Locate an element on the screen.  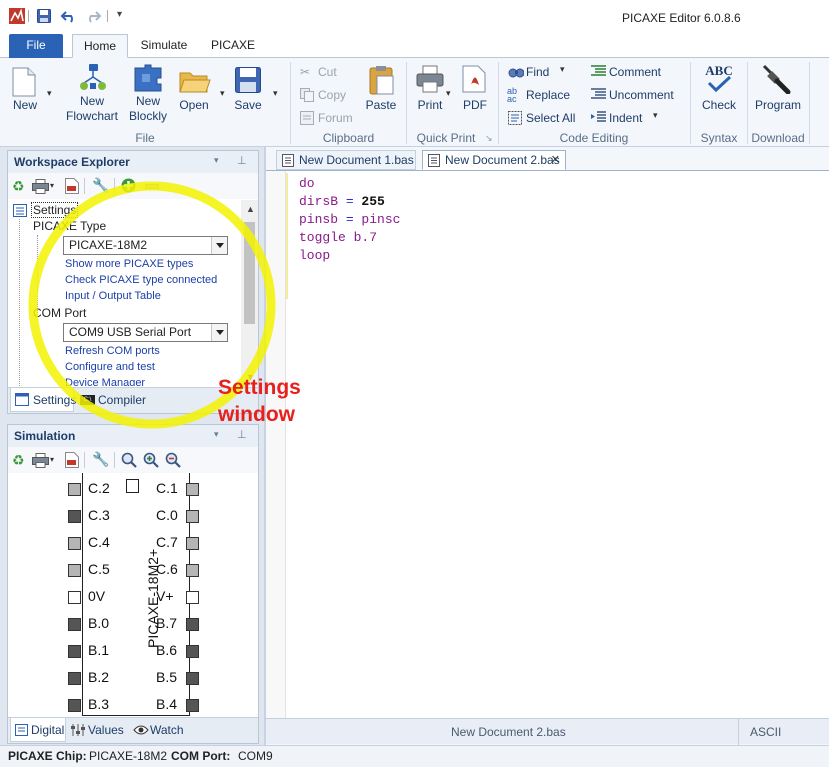
picaxe-type-select: PICAXE-18M2 is located at coordinates (145, 245).